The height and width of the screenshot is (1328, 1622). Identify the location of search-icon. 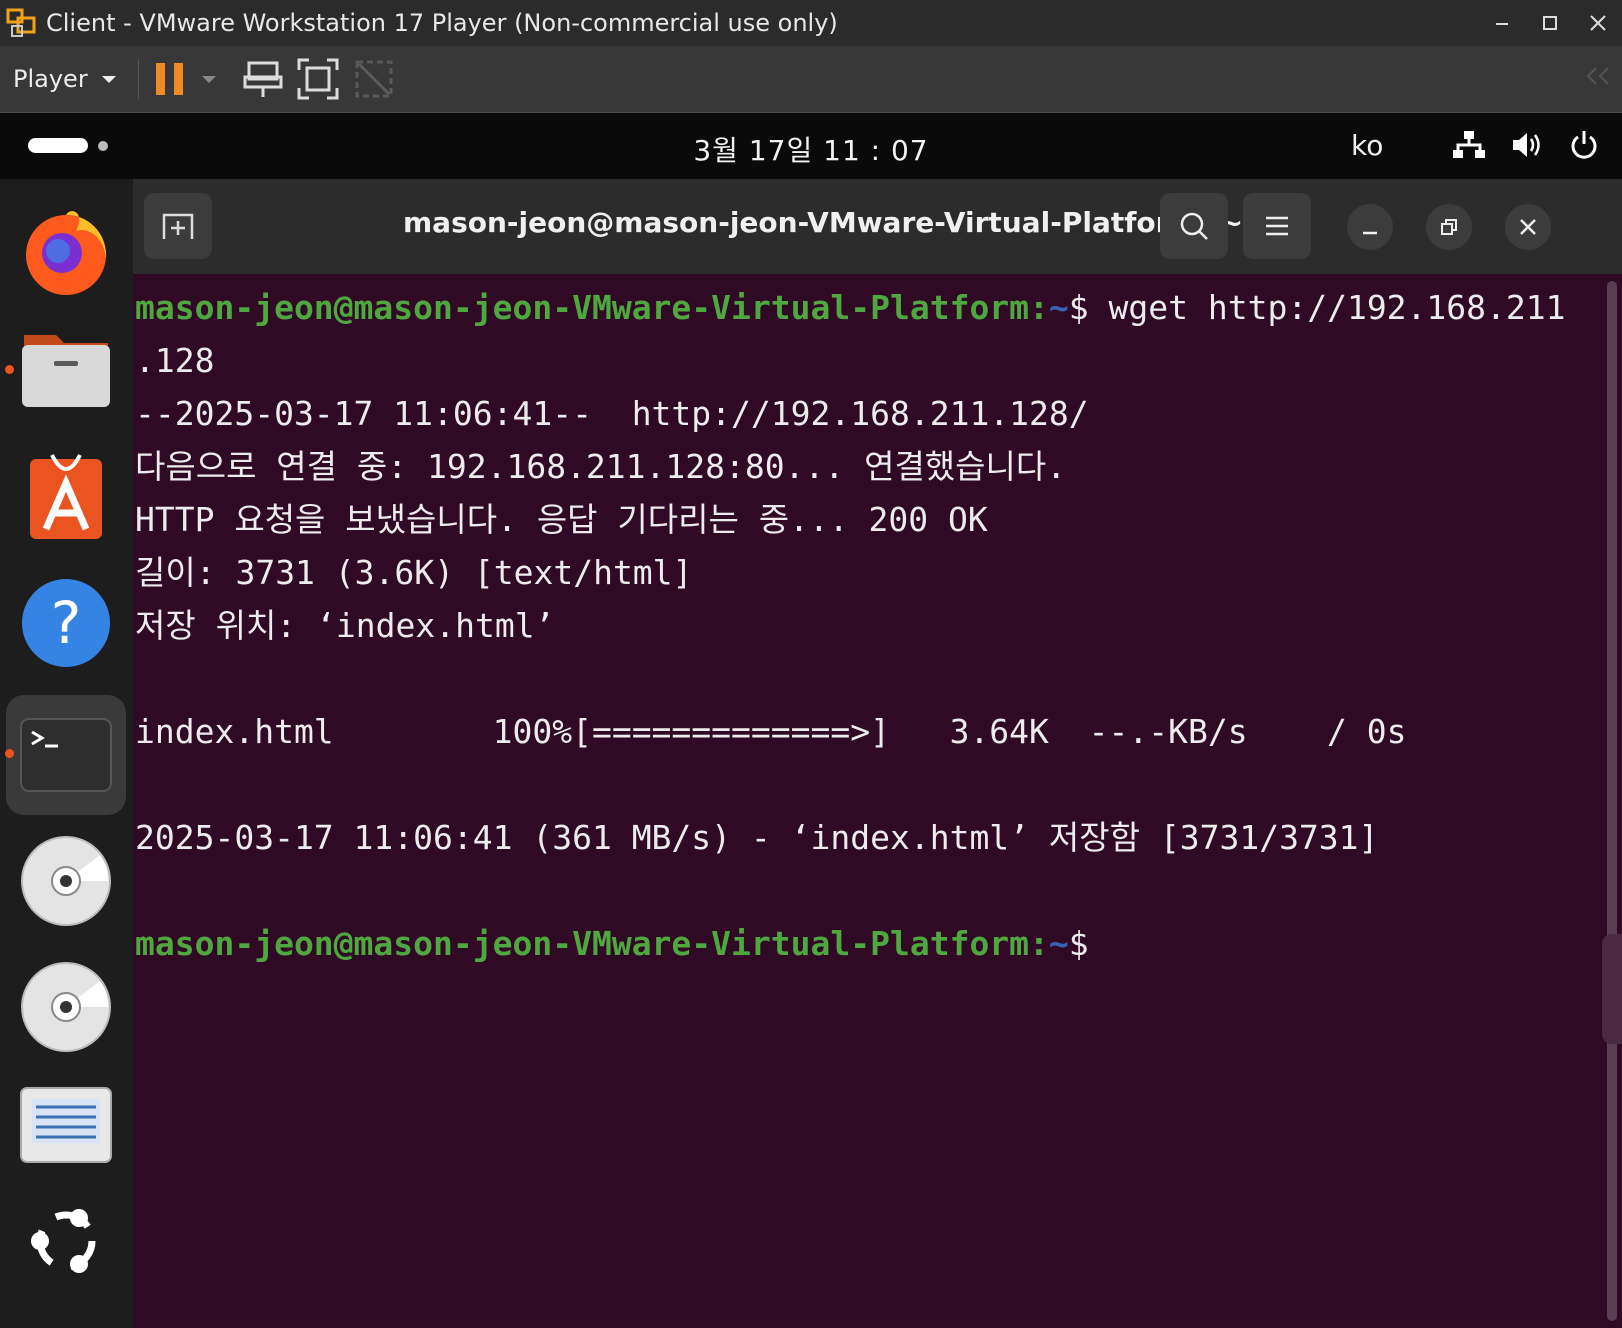
(1194, 226).